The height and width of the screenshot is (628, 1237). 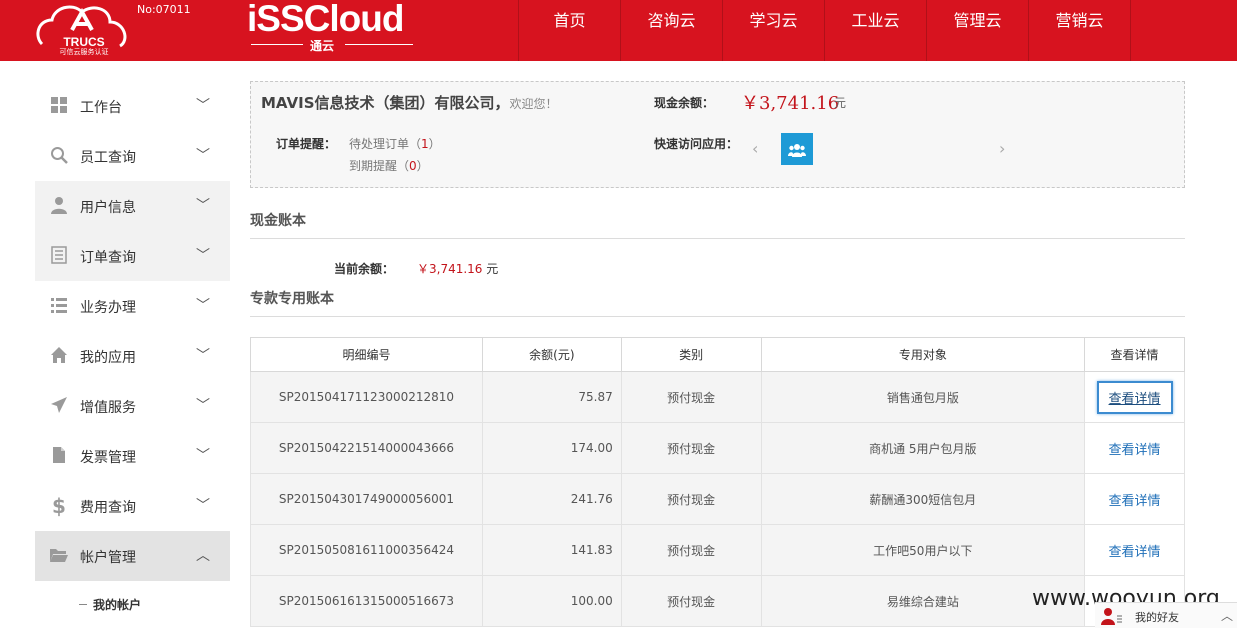 What do you see at coordinates (1002, 148) in the screenshot?
I see `chevron-right-icon: ›` at bounding box center [1002, 148].